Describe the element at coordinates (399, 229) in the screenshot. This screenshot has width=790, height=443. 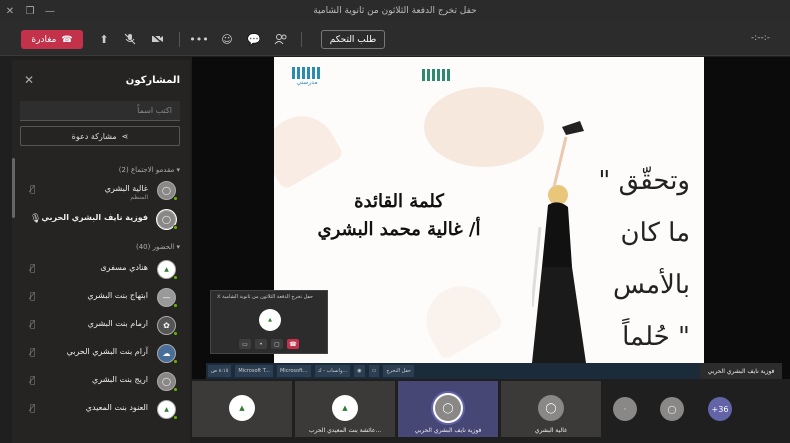
I see `slide-speaker: أ/ غالية محمد البشري` at that location.